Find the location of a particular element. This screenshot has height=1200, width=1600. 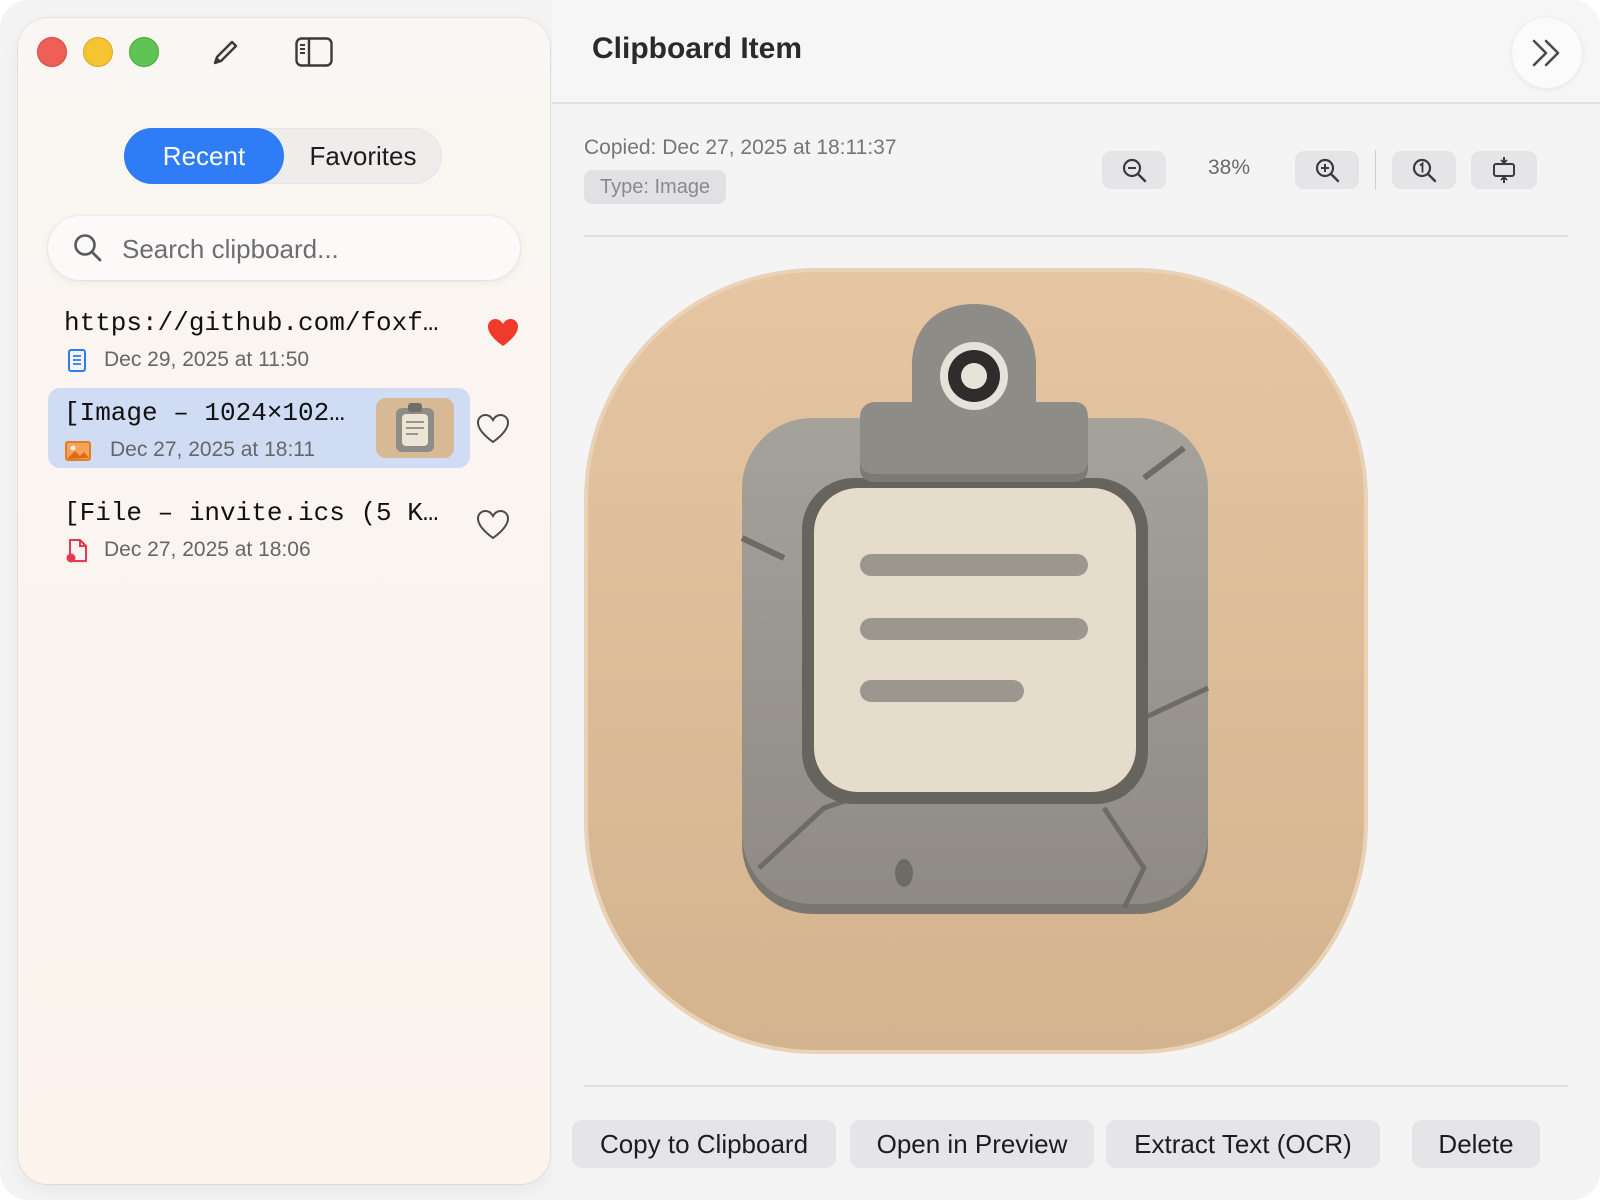

text-document-icon is located at coordinates (77, 360).